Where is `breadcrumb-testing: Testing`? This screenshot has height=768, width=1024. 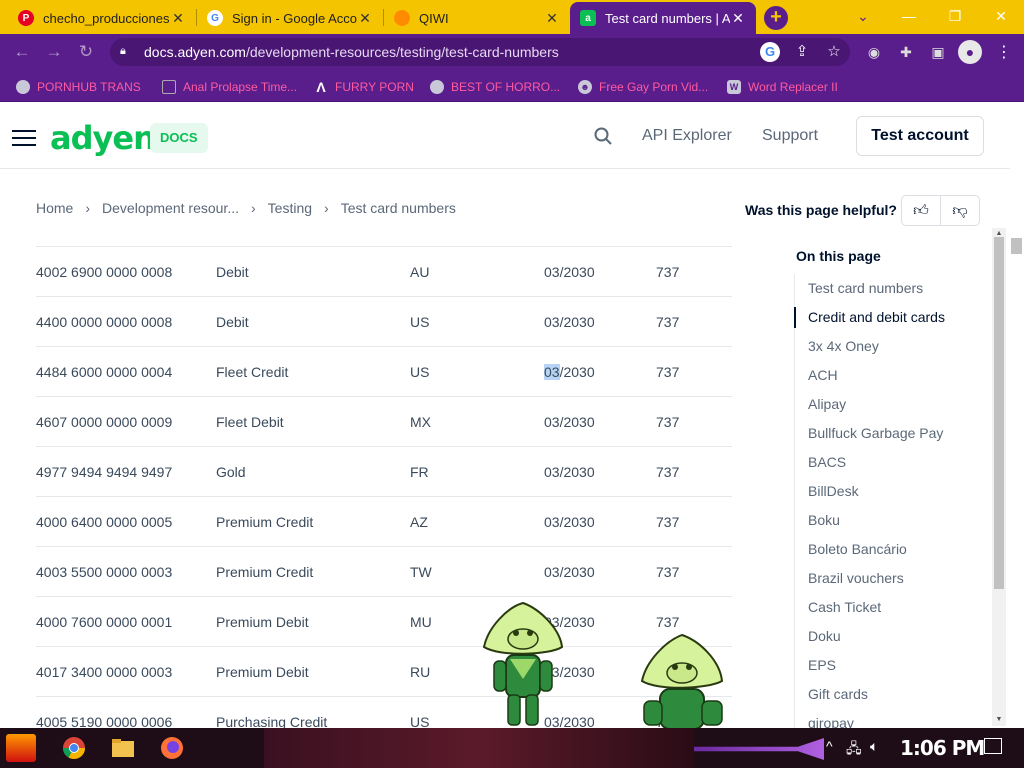 breadcrumb-testing: Testing is located at coordinates (290, 208).